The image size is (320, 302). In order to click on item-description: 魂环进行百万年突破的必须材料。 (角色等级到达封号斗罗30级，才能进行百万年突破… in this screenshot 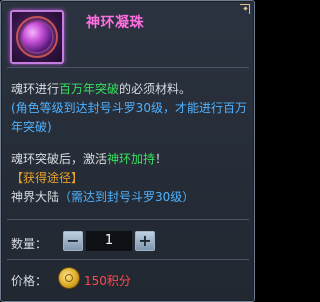, I will do `click(129, 108)`.